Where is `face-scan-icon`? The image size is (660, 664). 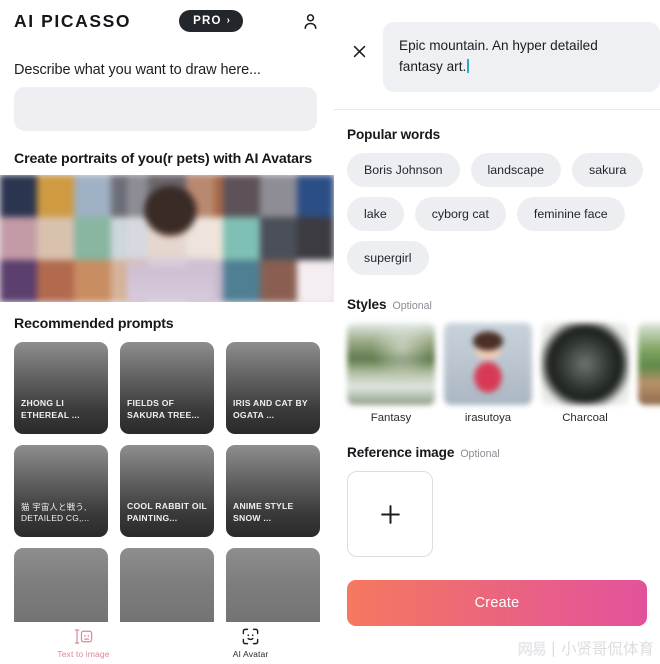
face-scan-icon is located at coordinates (250, 636).